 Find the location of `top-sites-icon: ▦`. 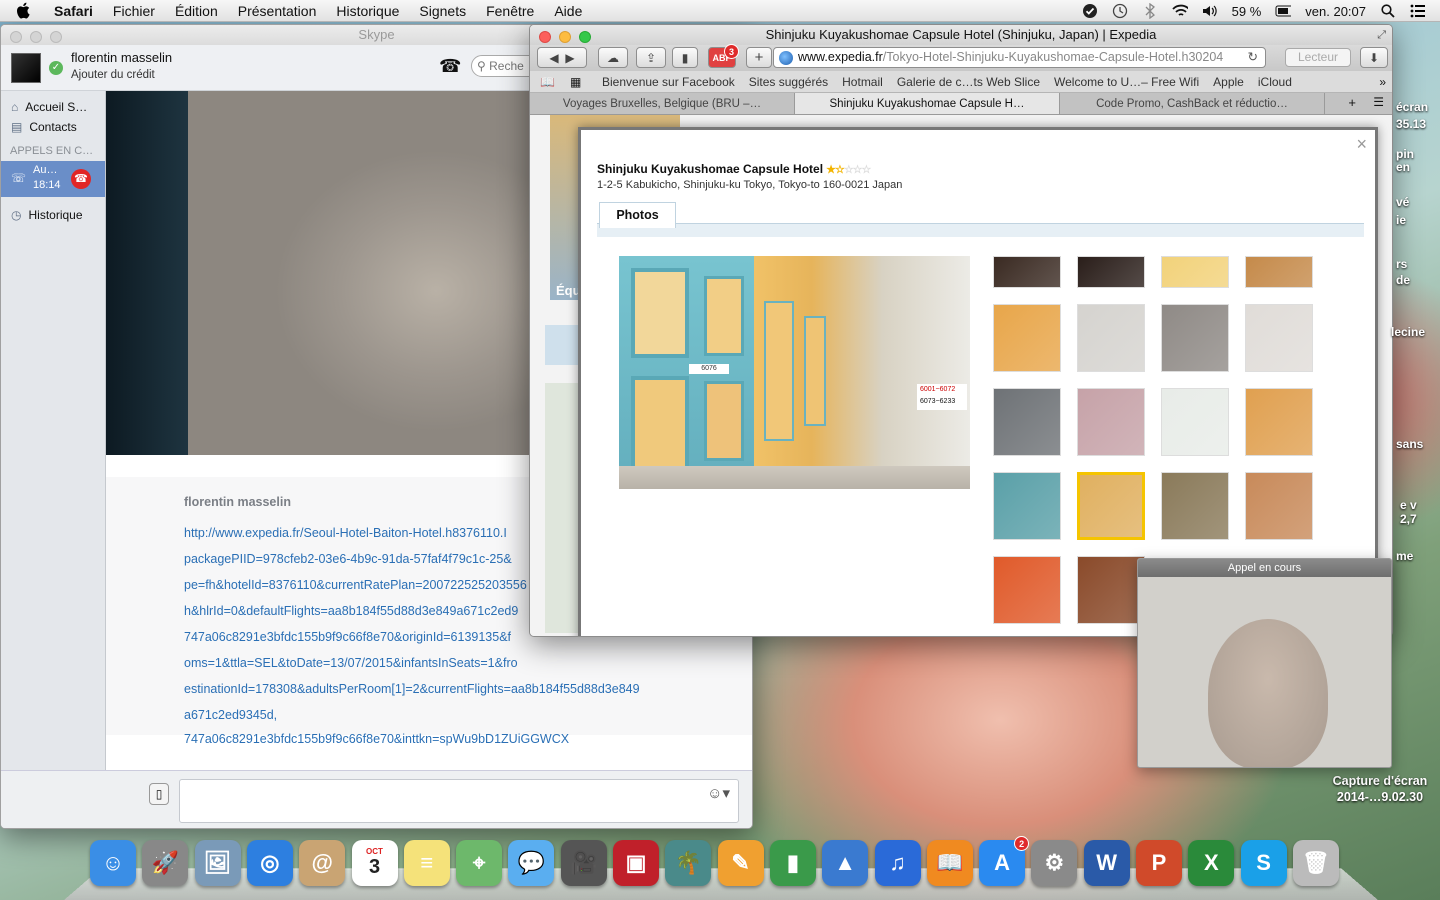

top-sites-icon: ▦ is located at coordinates (575, 82).